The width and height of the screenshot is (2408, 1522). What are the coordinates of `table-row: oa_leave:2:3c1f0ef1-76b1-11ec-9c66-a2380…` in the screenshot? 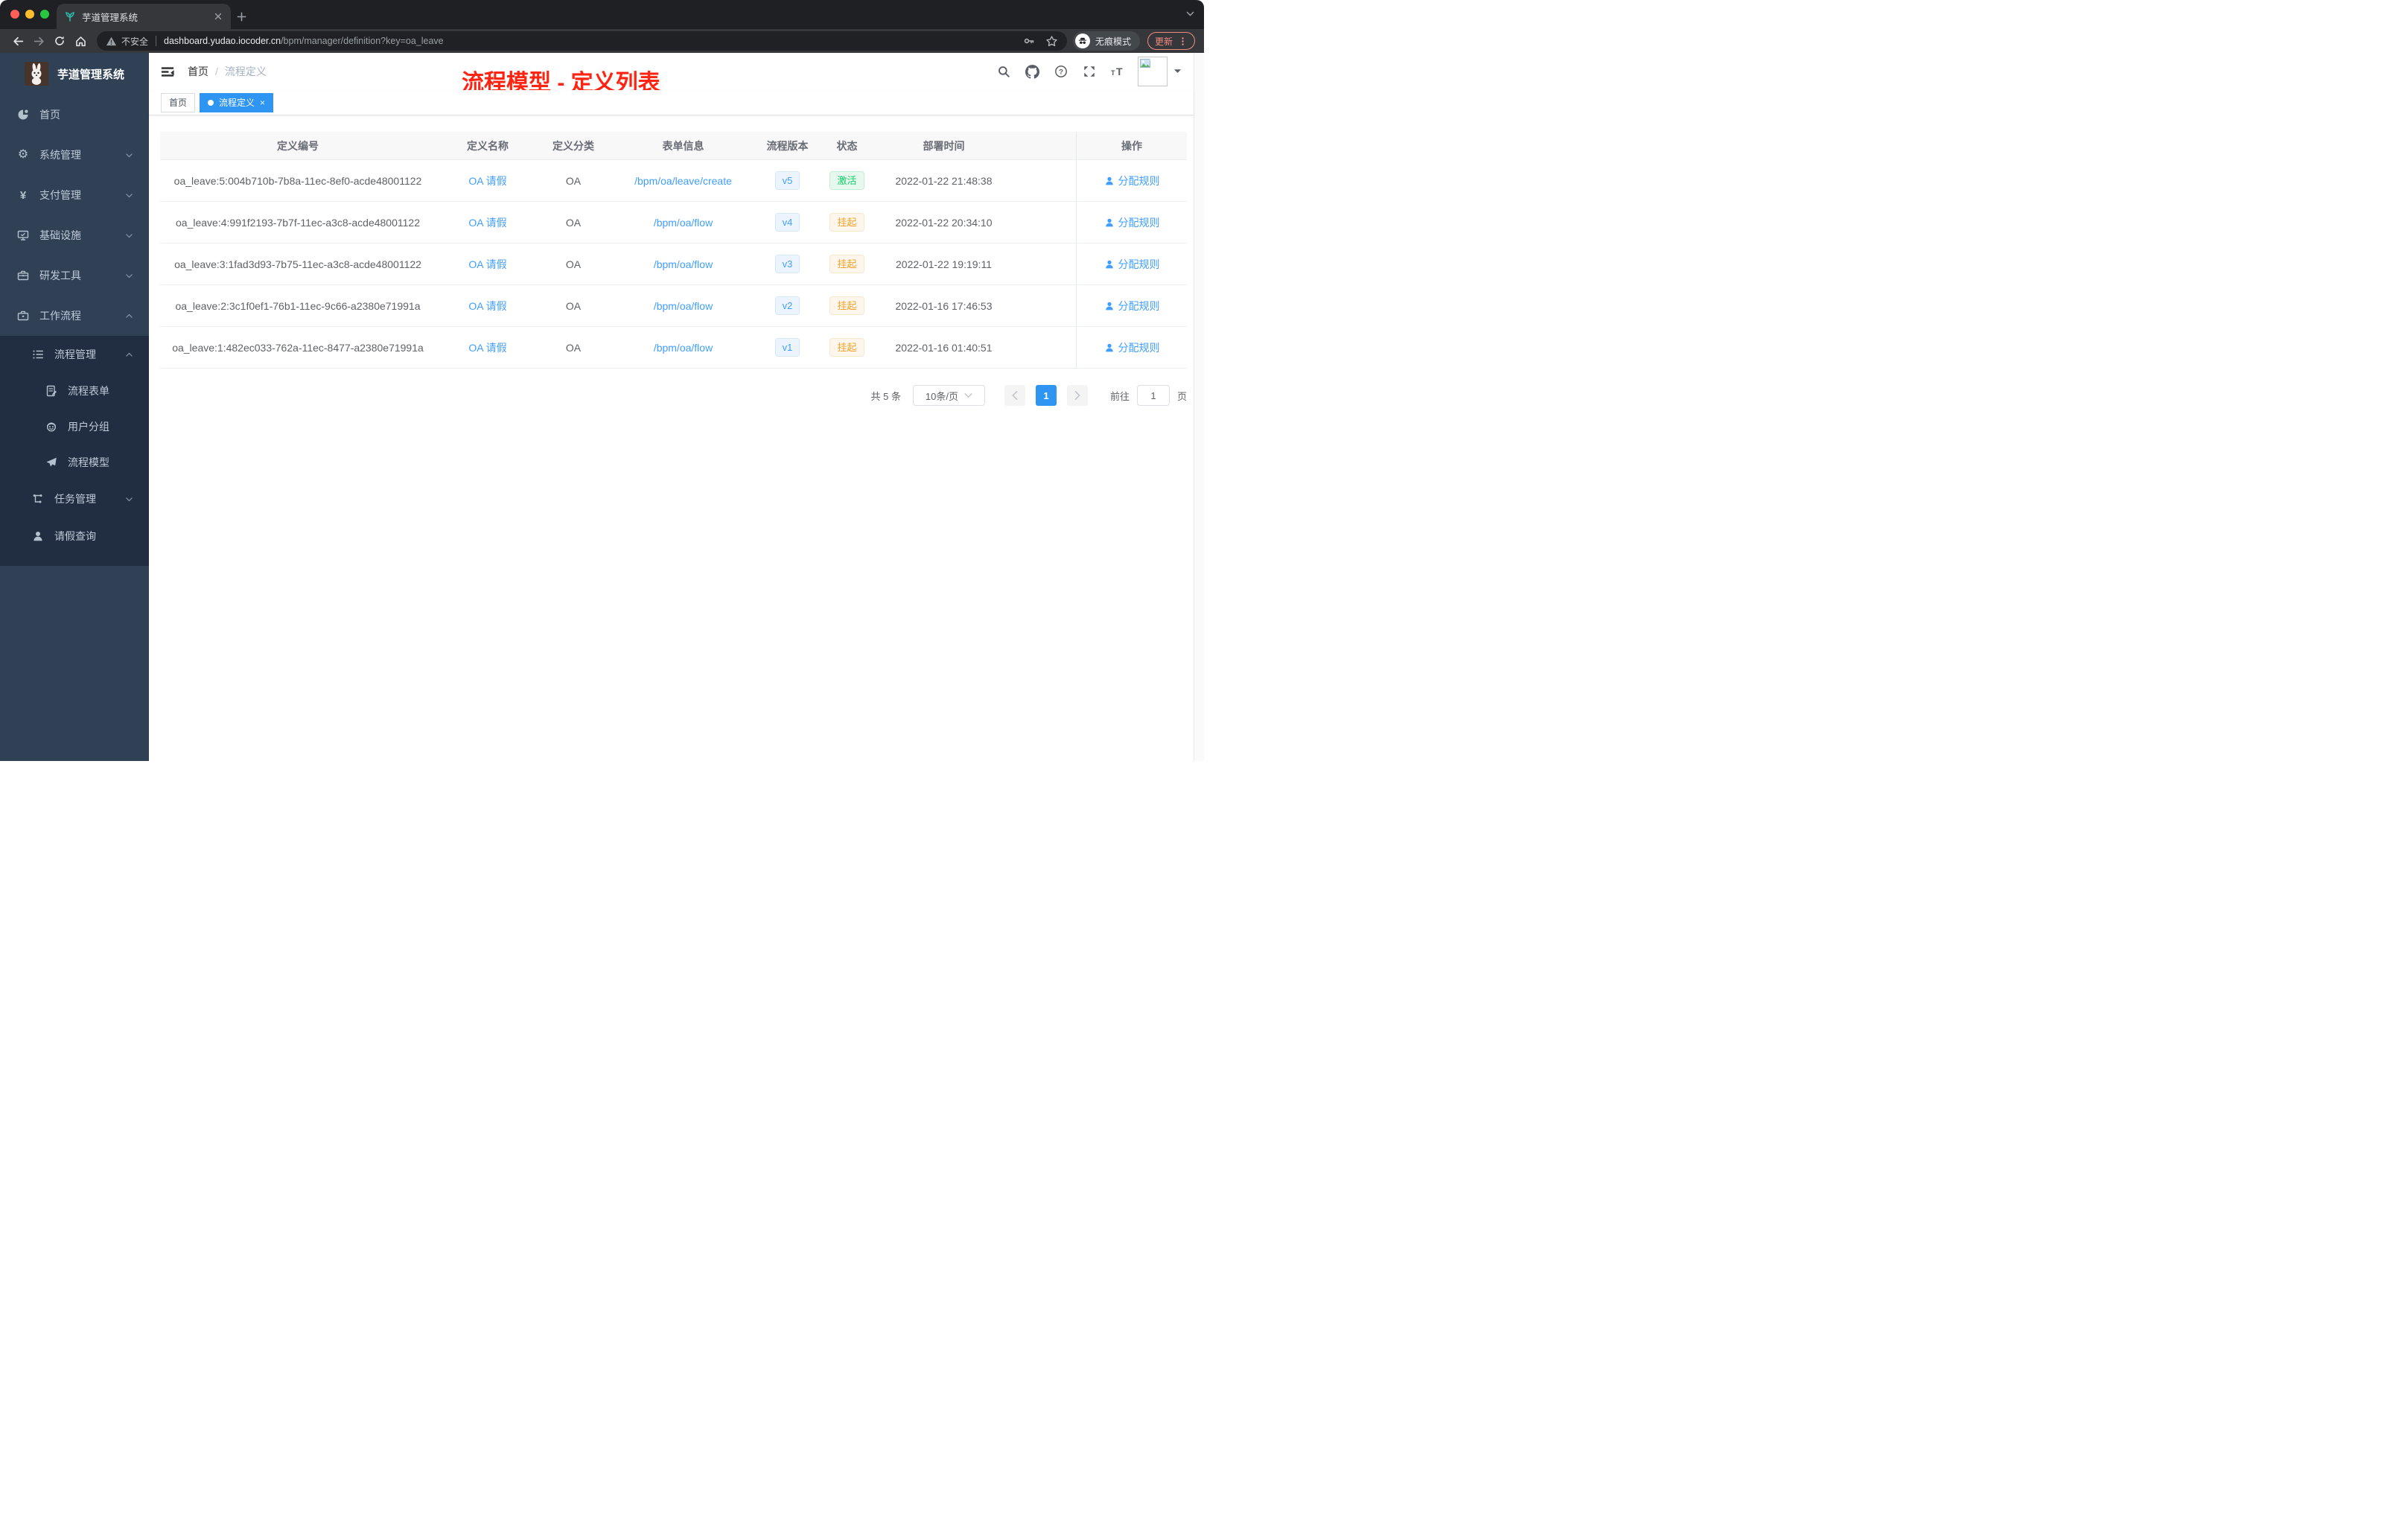 It's located at (673, 306).